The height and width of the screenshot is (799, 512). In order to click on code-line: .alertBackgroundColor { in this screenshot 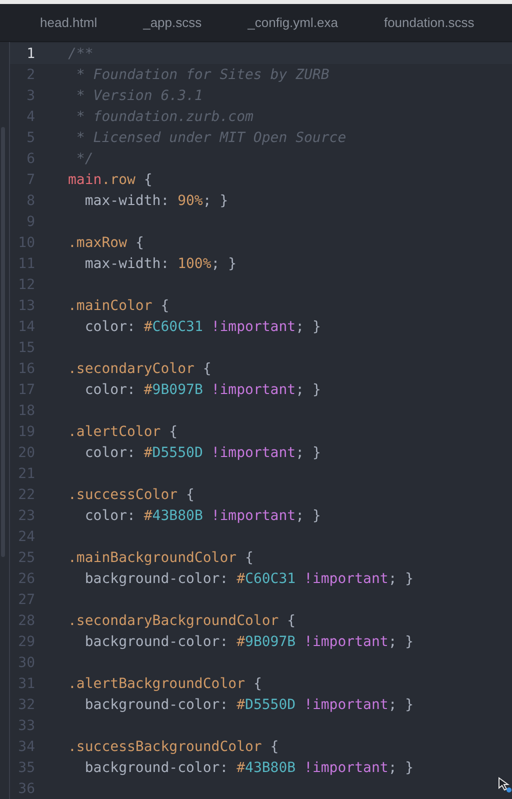, I will do `click(165, 684)`.